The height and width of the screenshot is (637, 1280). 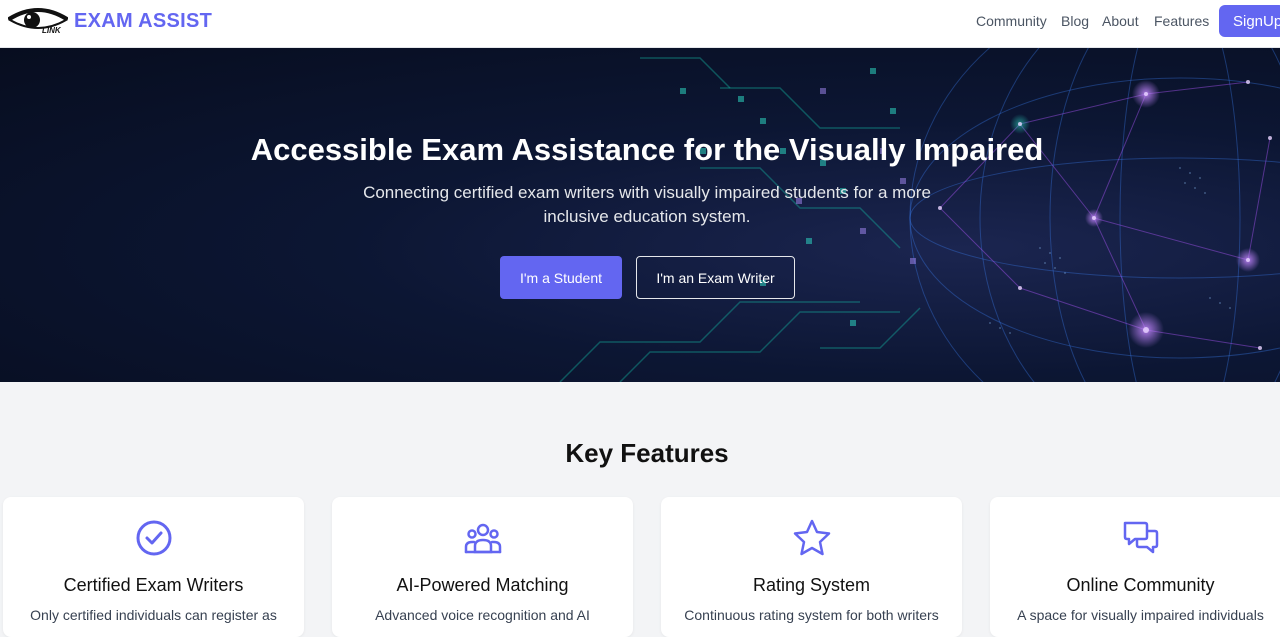 I want to click on chat-icon, so click(x=1140, y=537).